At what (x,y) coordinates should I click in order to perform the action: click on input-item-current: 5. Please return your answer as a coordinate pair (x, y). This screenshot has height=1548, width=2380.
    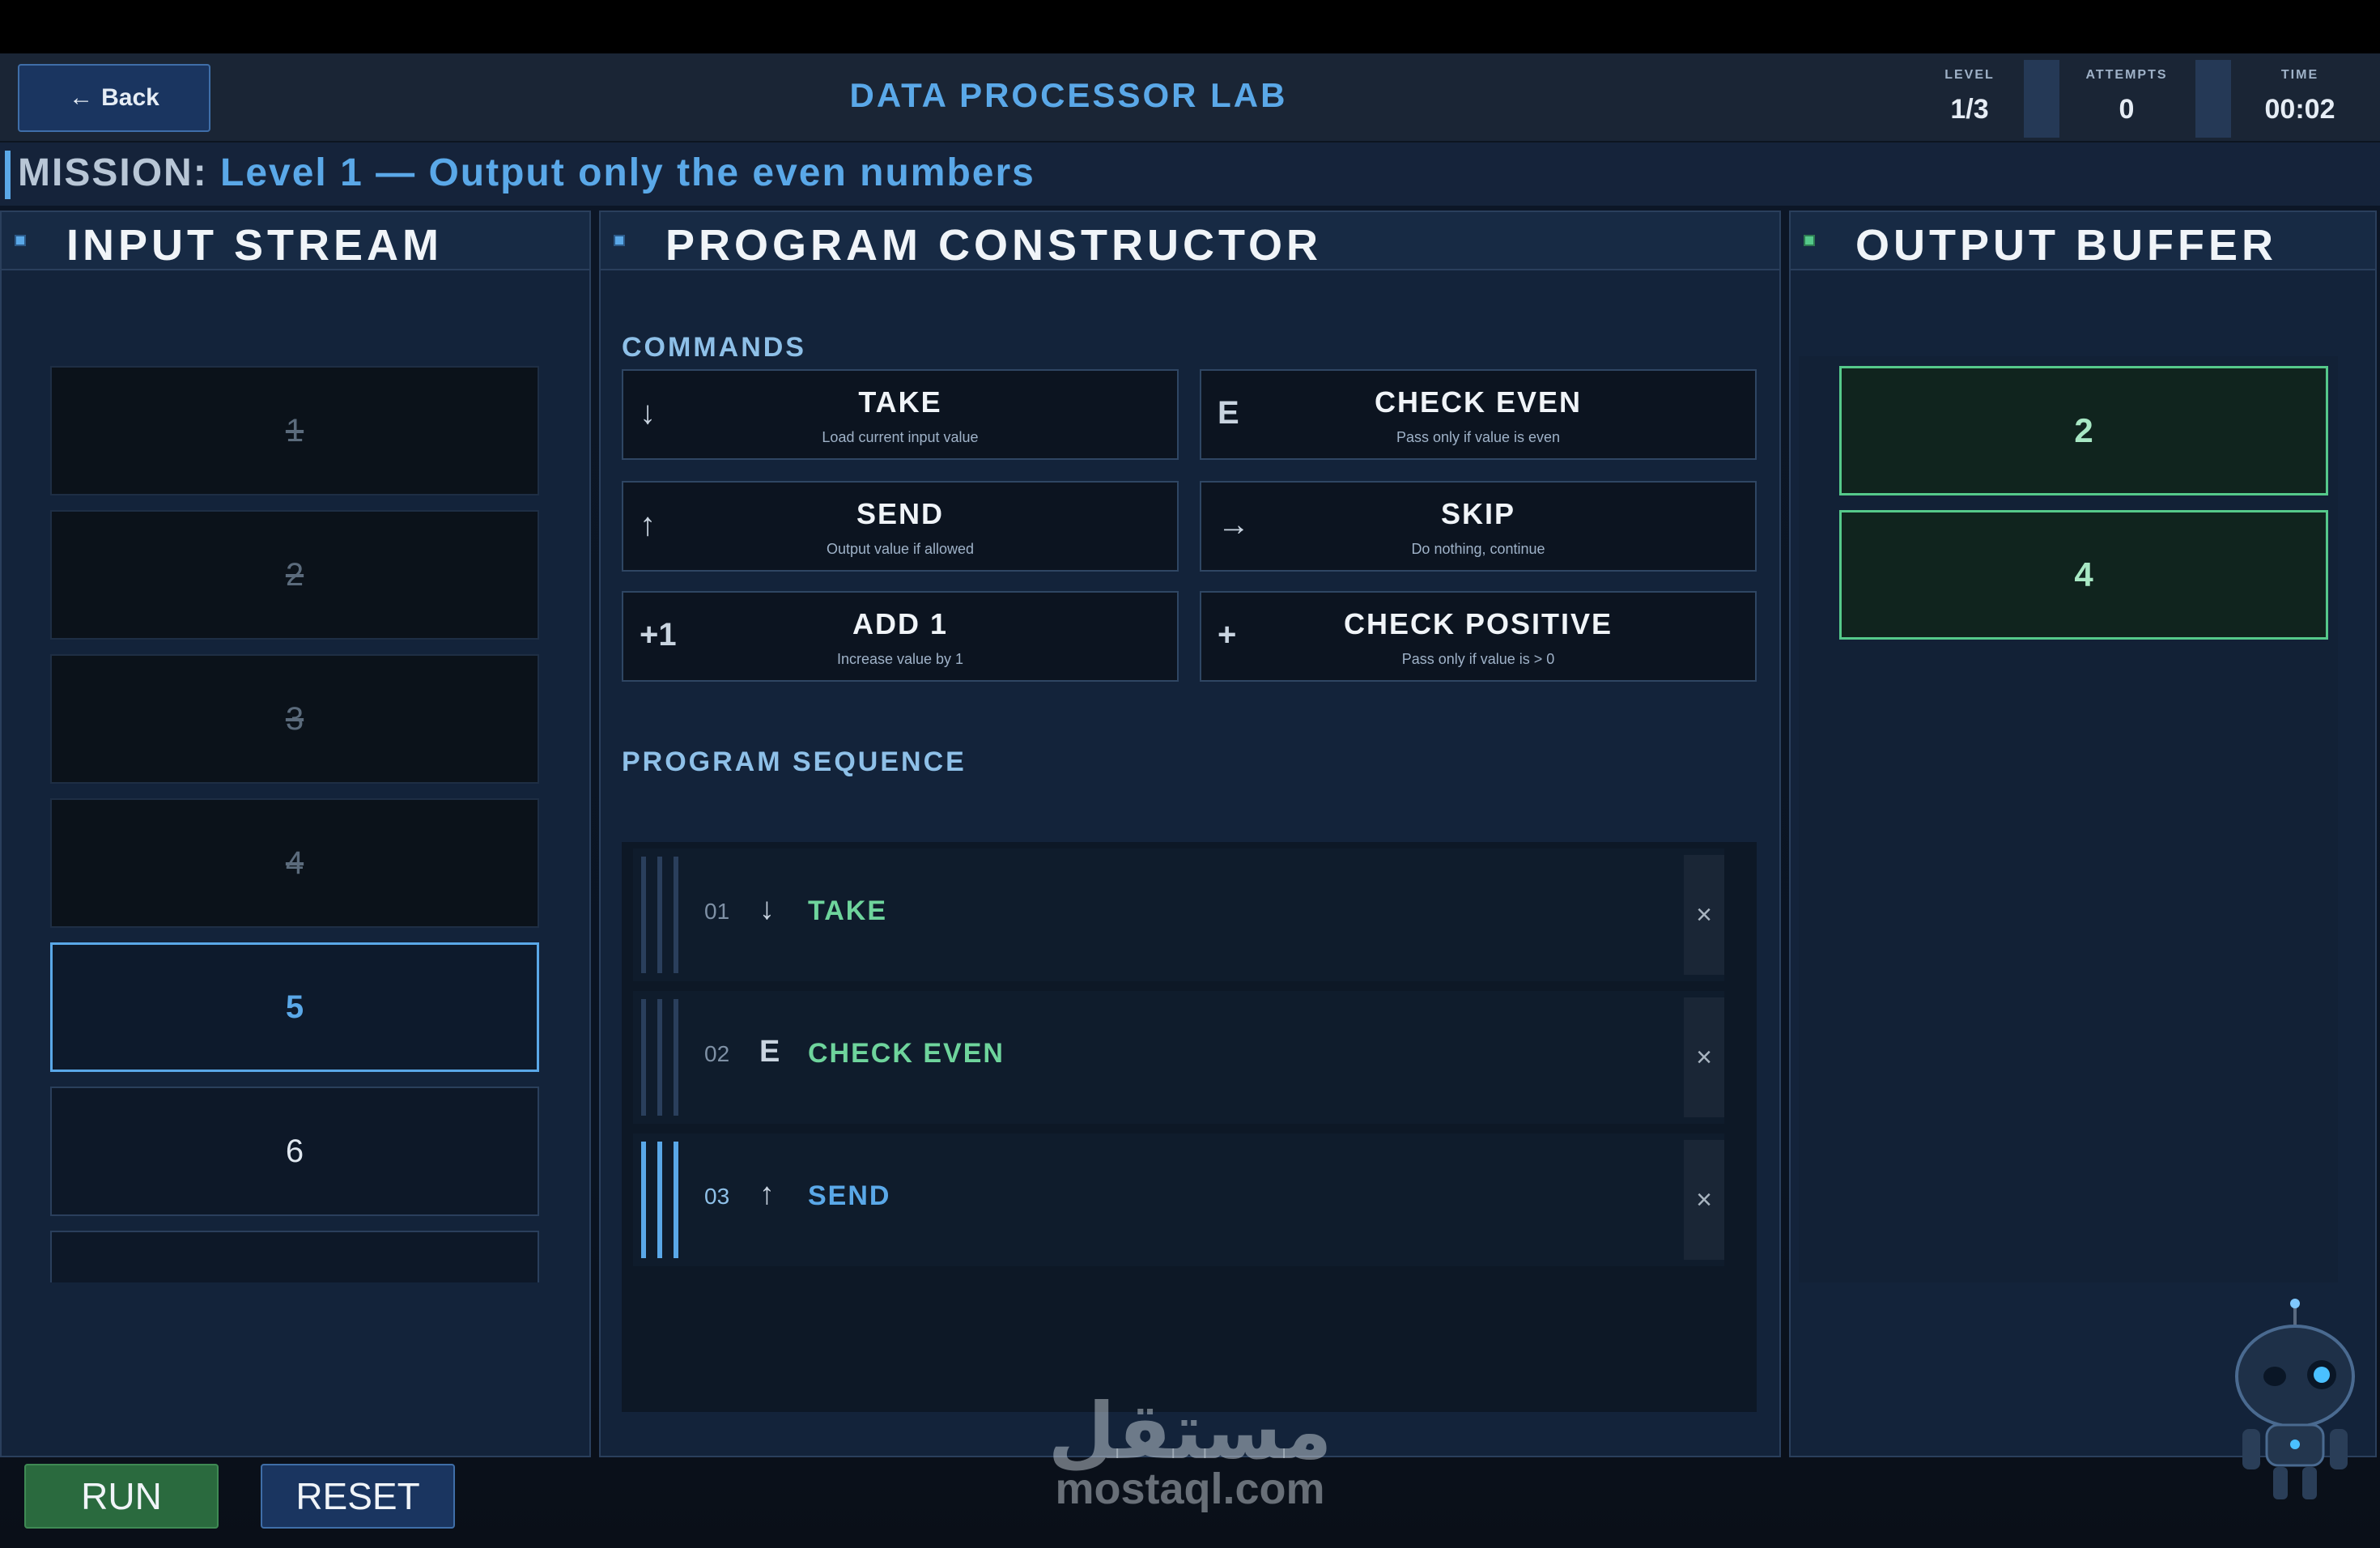
    Looking at the image, I should click on (294, 1007).